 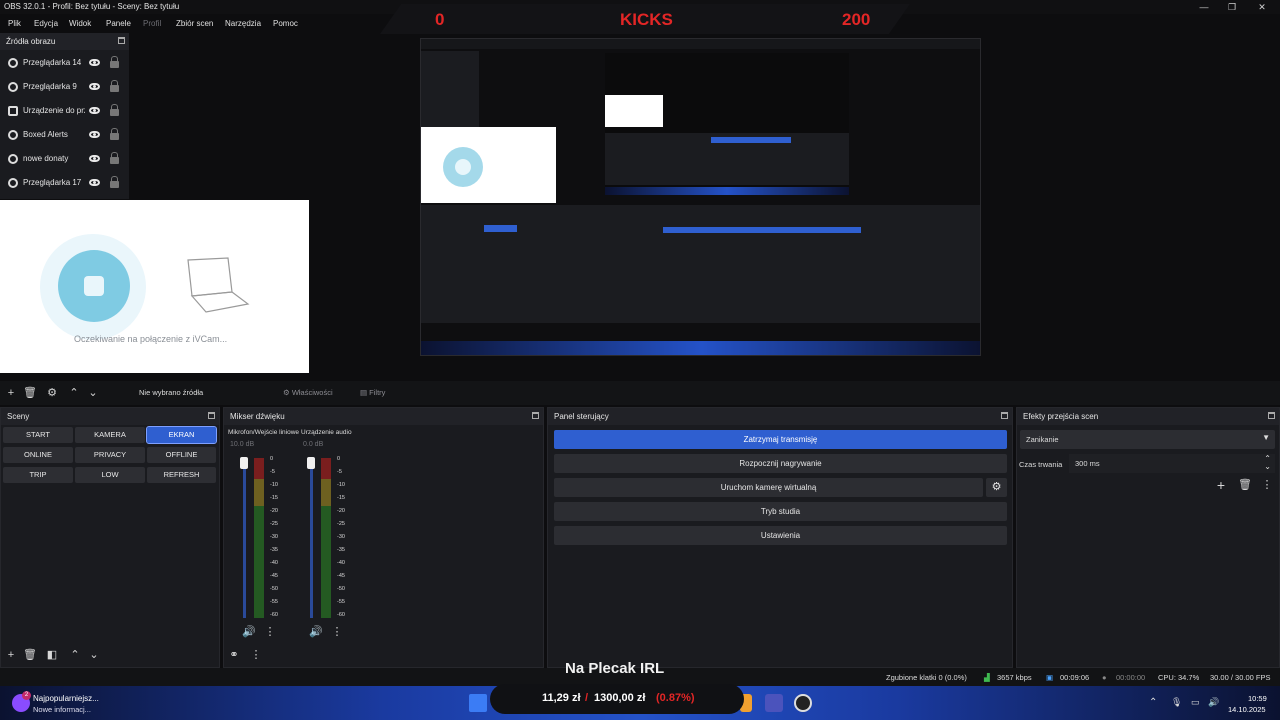 What do you see at coordinates (194, 23) in the screenshot?
I see `menu-scene-collection: Zbiór scen` at bounding box center [194, 23].